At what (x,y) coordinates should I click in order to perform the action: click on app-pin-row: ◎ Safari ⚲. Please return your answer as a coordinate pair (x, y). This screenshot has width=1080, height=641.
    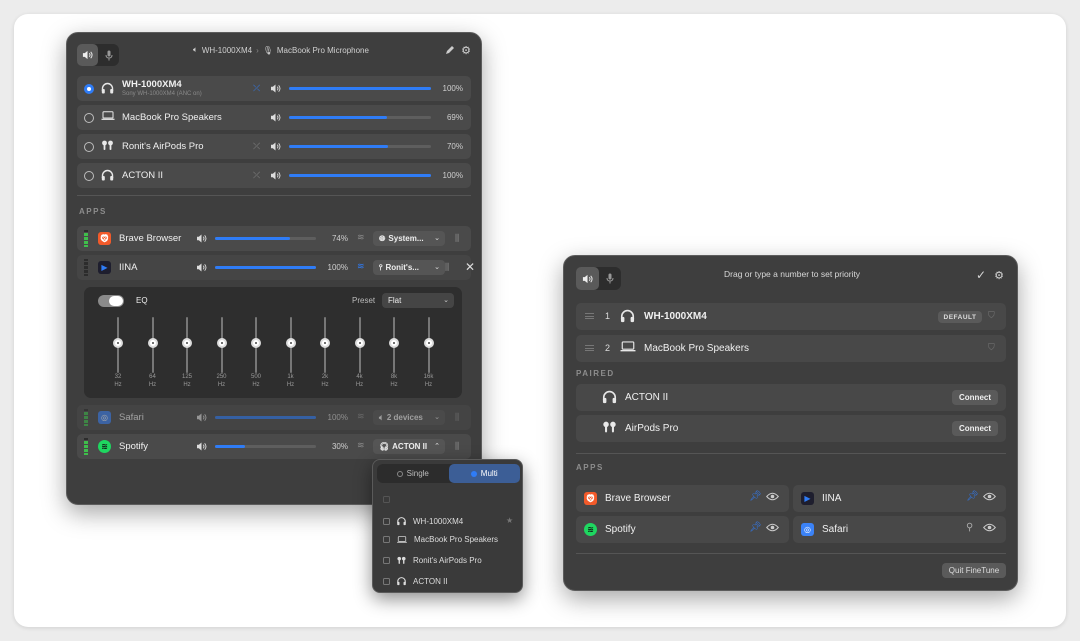
    Looking at the image, I should click on (899, 529).